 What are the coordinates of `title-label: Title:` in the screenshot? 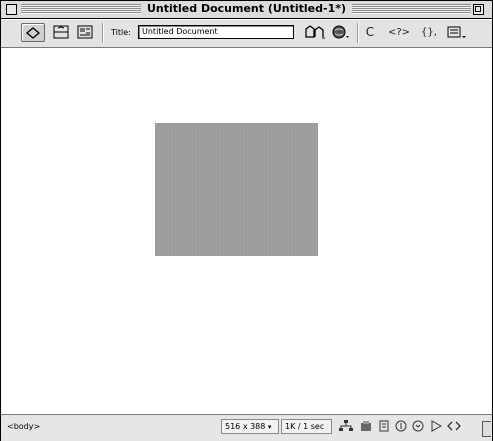 It's located at (121, 32).